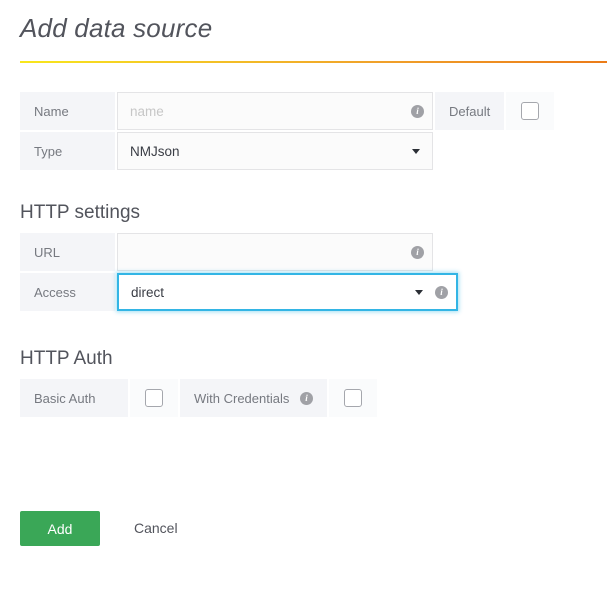 The width and height of the screenshot is (607, 609). What do you see at coordinates (116, 28) in the screenshot?
I see `page-title: Add data source` at bounding box center [116, 28].